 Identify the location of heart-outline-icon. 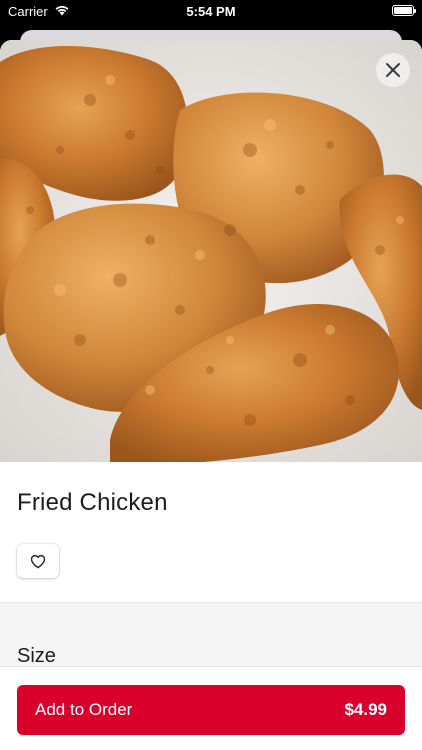
(38, 561).